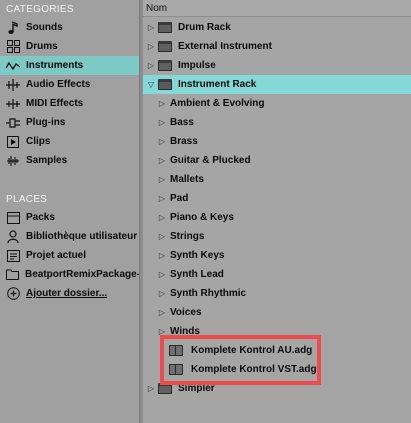  I want to click on browser-row: ▷ Drum Rack, so click(277, 27).